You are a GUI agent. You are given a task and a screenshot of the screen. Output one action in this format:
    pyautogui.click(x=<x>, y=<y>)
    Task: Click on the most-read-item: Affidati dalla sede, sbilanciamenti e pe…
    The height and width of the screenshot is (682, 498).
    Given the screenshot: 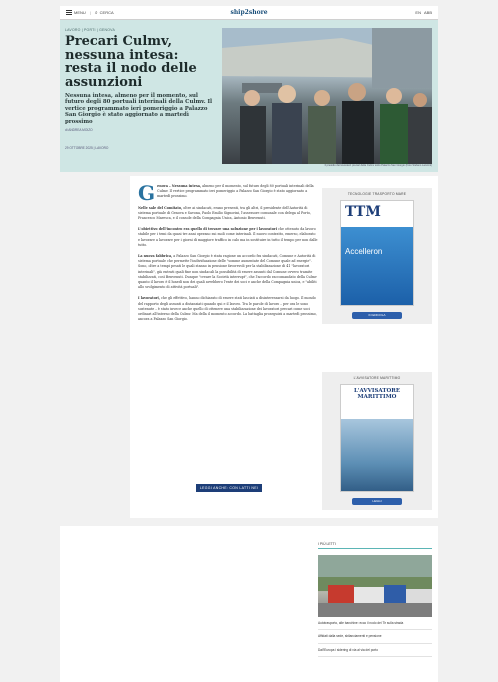 What is the action you would take?
    pyautogui.click(x=375, y=639)
    